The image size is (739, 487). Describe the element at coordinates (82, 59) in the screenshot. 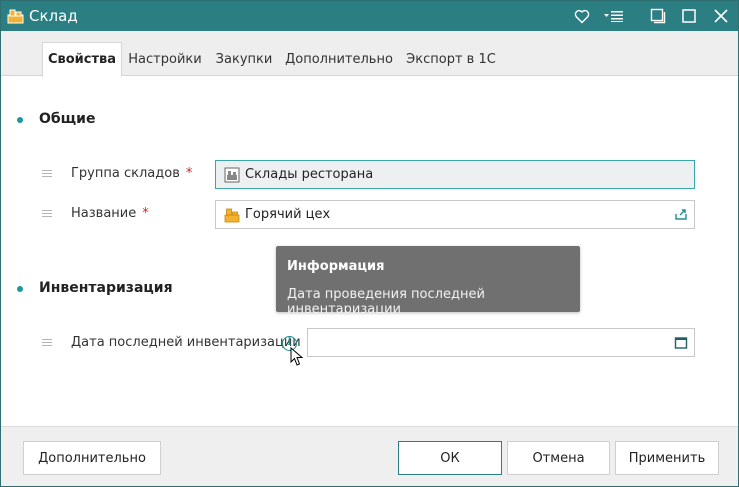

I see `tab-properties: Свойства` at that location.